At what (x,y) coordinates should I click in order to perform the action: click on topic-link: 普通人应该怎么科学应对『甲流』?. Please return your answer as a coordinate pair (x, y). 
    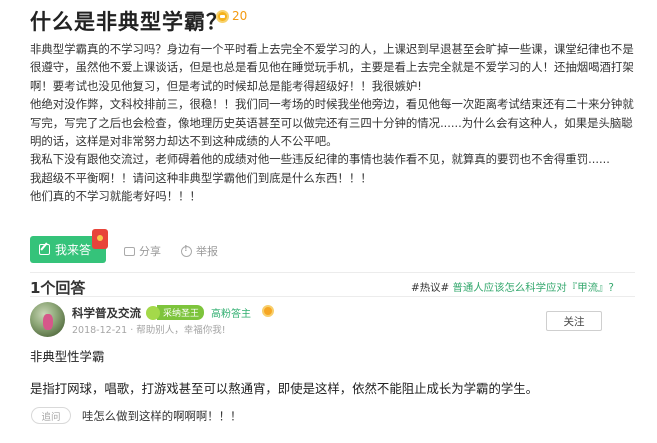
    Looking at the image, I should click on (533, 288).